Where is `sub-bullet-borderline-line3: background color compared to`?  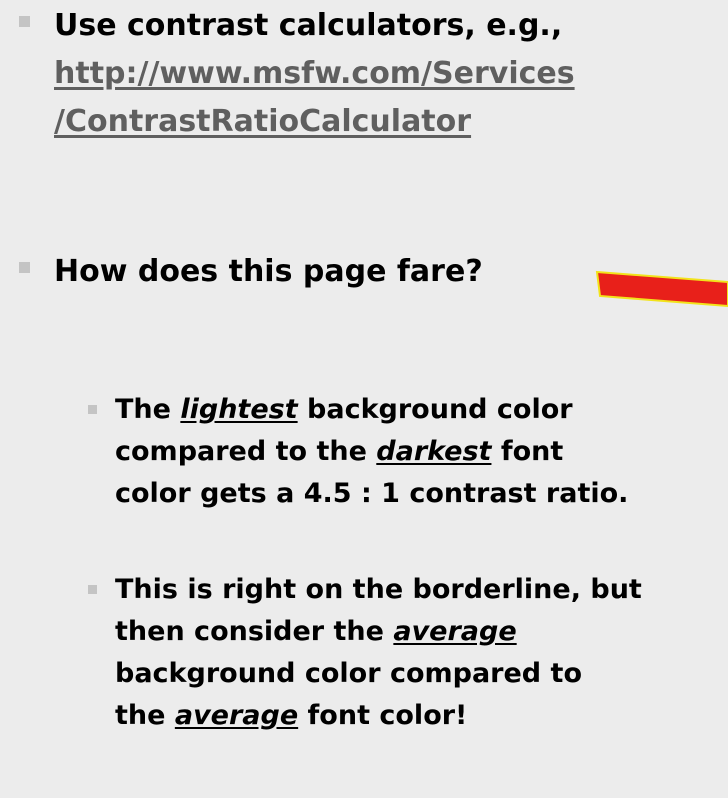 sub-bullet-borderline-line3: background color compared to is located at coordinates (348, 673).